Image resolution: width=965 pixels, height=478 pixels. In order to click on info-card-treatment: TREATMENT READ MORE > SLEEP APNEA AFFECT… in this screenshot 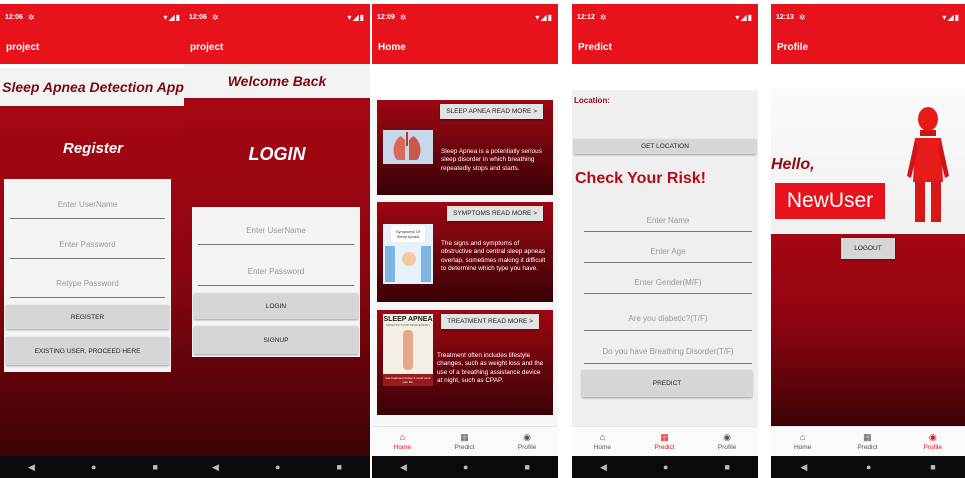, I will do `click(465, 362)`.